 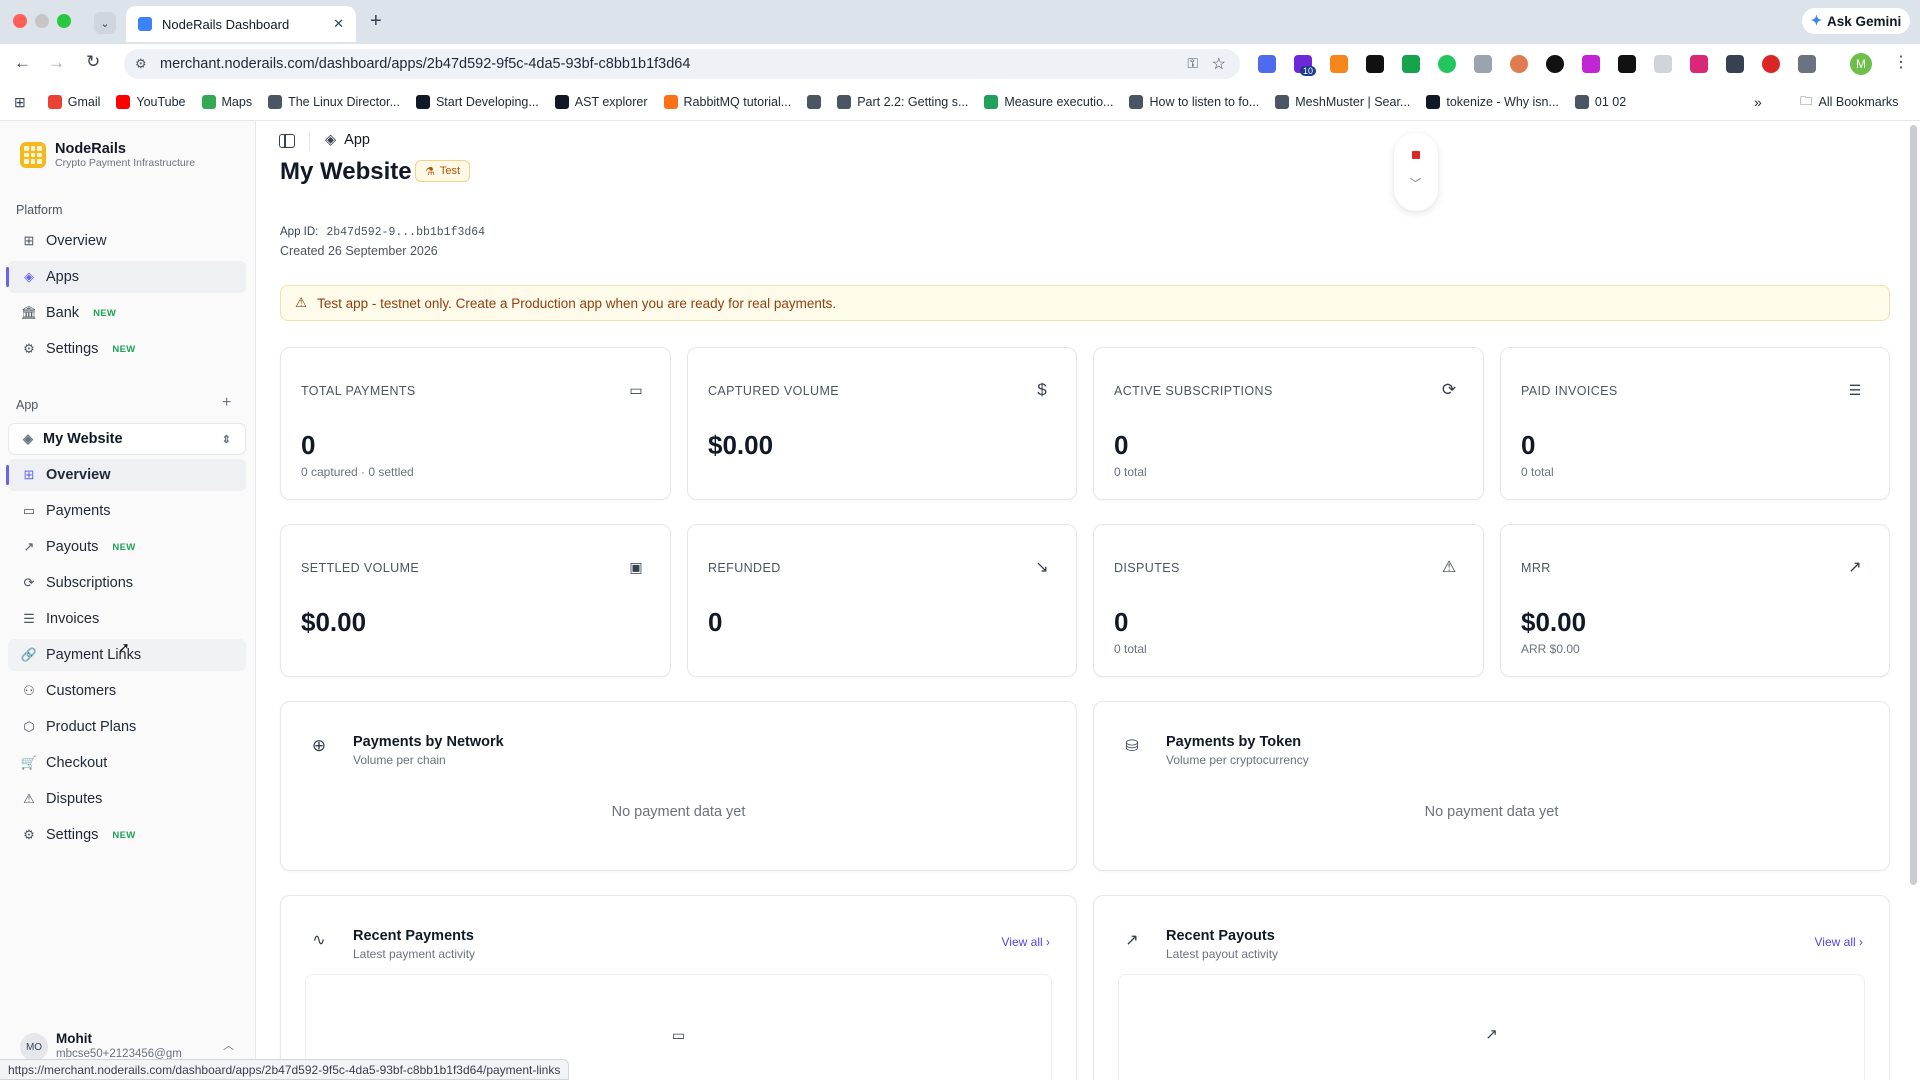 I want to click on sidebar-item-label: Payouts, so click(x=72, y=547).